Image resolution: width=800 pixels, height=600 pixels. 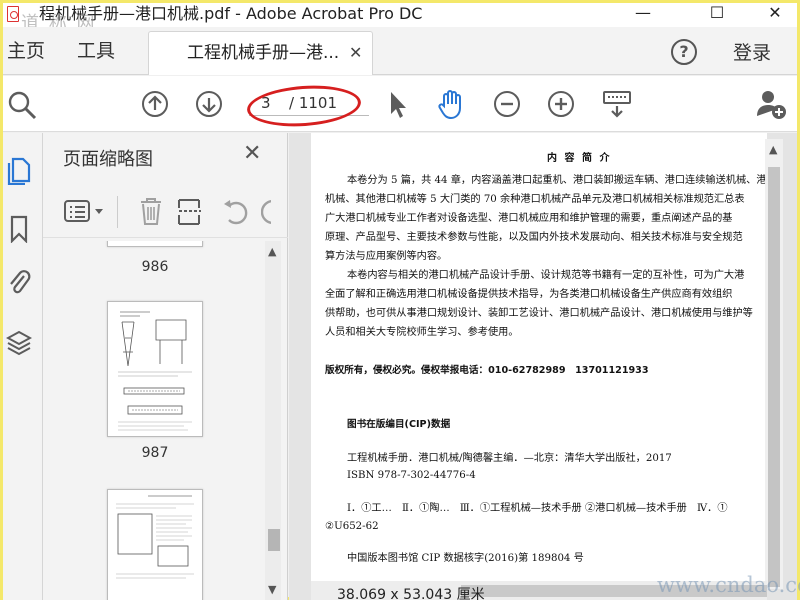 What do you see at coordinates (400, 51) in the screenshot?
I see `tab-bar: 主页 工具 工程机械手册—港... ✕ ? 登录` at bounding box center [400, 51].